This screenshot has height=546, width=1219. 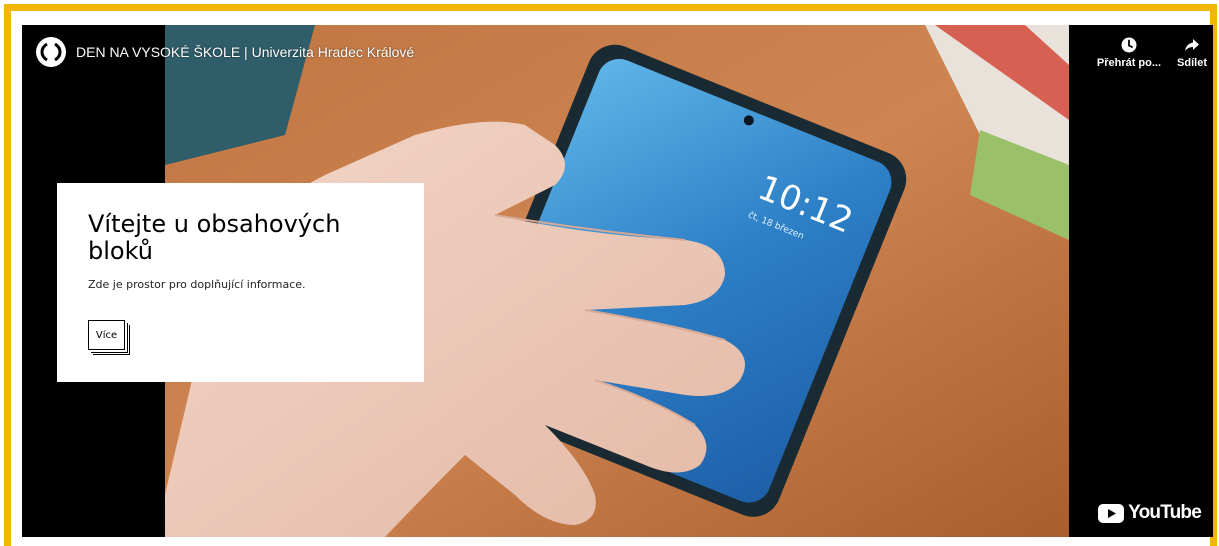 I want to click on youtube-logo: YouTube, so click(x=1150, y=513).